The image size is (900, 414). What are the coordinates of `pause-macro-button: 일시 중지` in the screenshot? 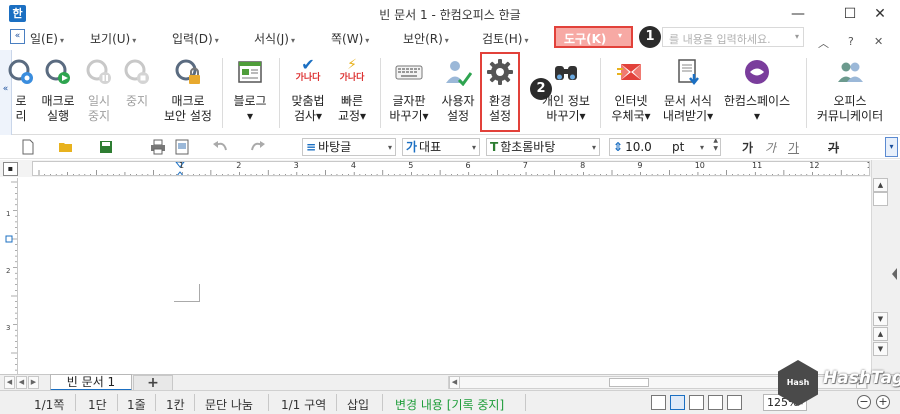 It's located at (99, 94).